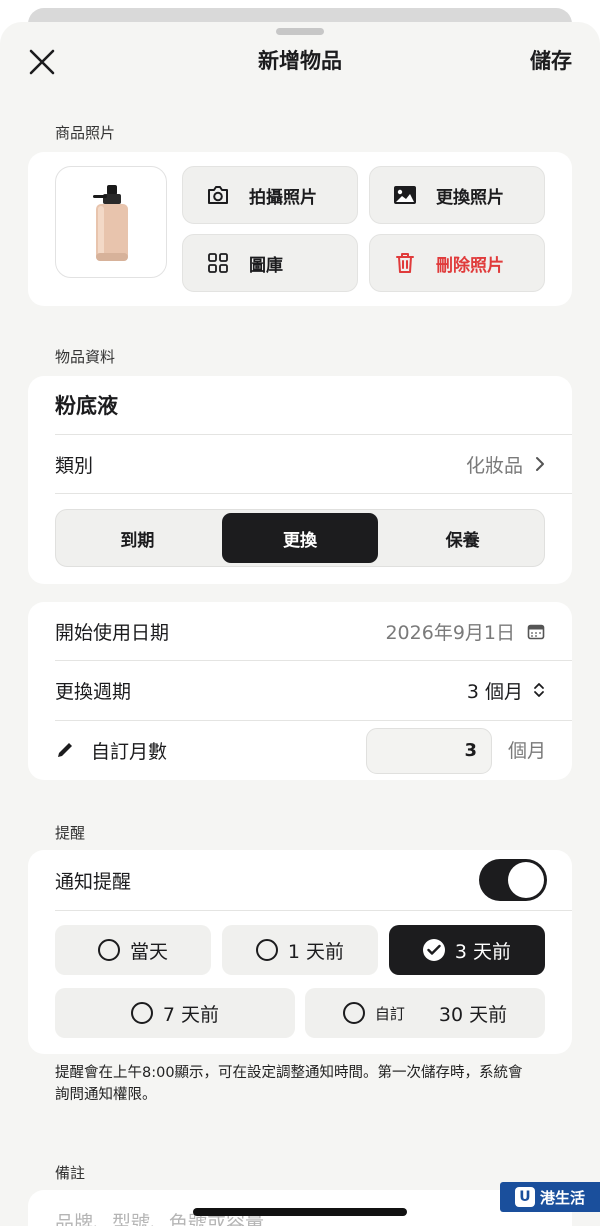 The image size is (600, 1226). What do you see at coordinates (425, 1013) in the screenshot?
I see `reminder-option-custom: 自訂 30 天前` at bounding box center [425, 1013].